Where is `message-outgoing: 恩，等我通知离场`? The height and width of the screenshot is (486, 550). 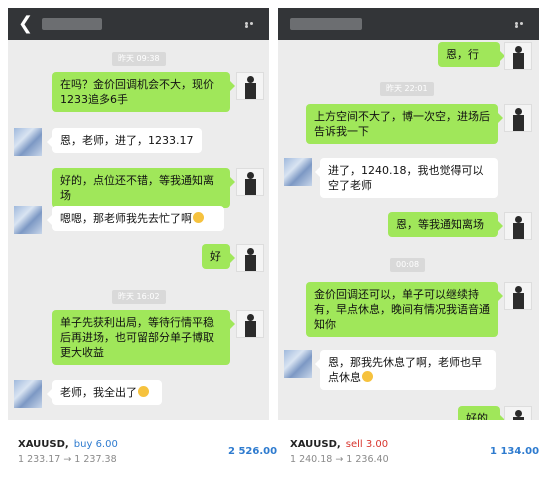 message-outgoing: 恩，等我通知离场 is located at coordinates (445, 224).